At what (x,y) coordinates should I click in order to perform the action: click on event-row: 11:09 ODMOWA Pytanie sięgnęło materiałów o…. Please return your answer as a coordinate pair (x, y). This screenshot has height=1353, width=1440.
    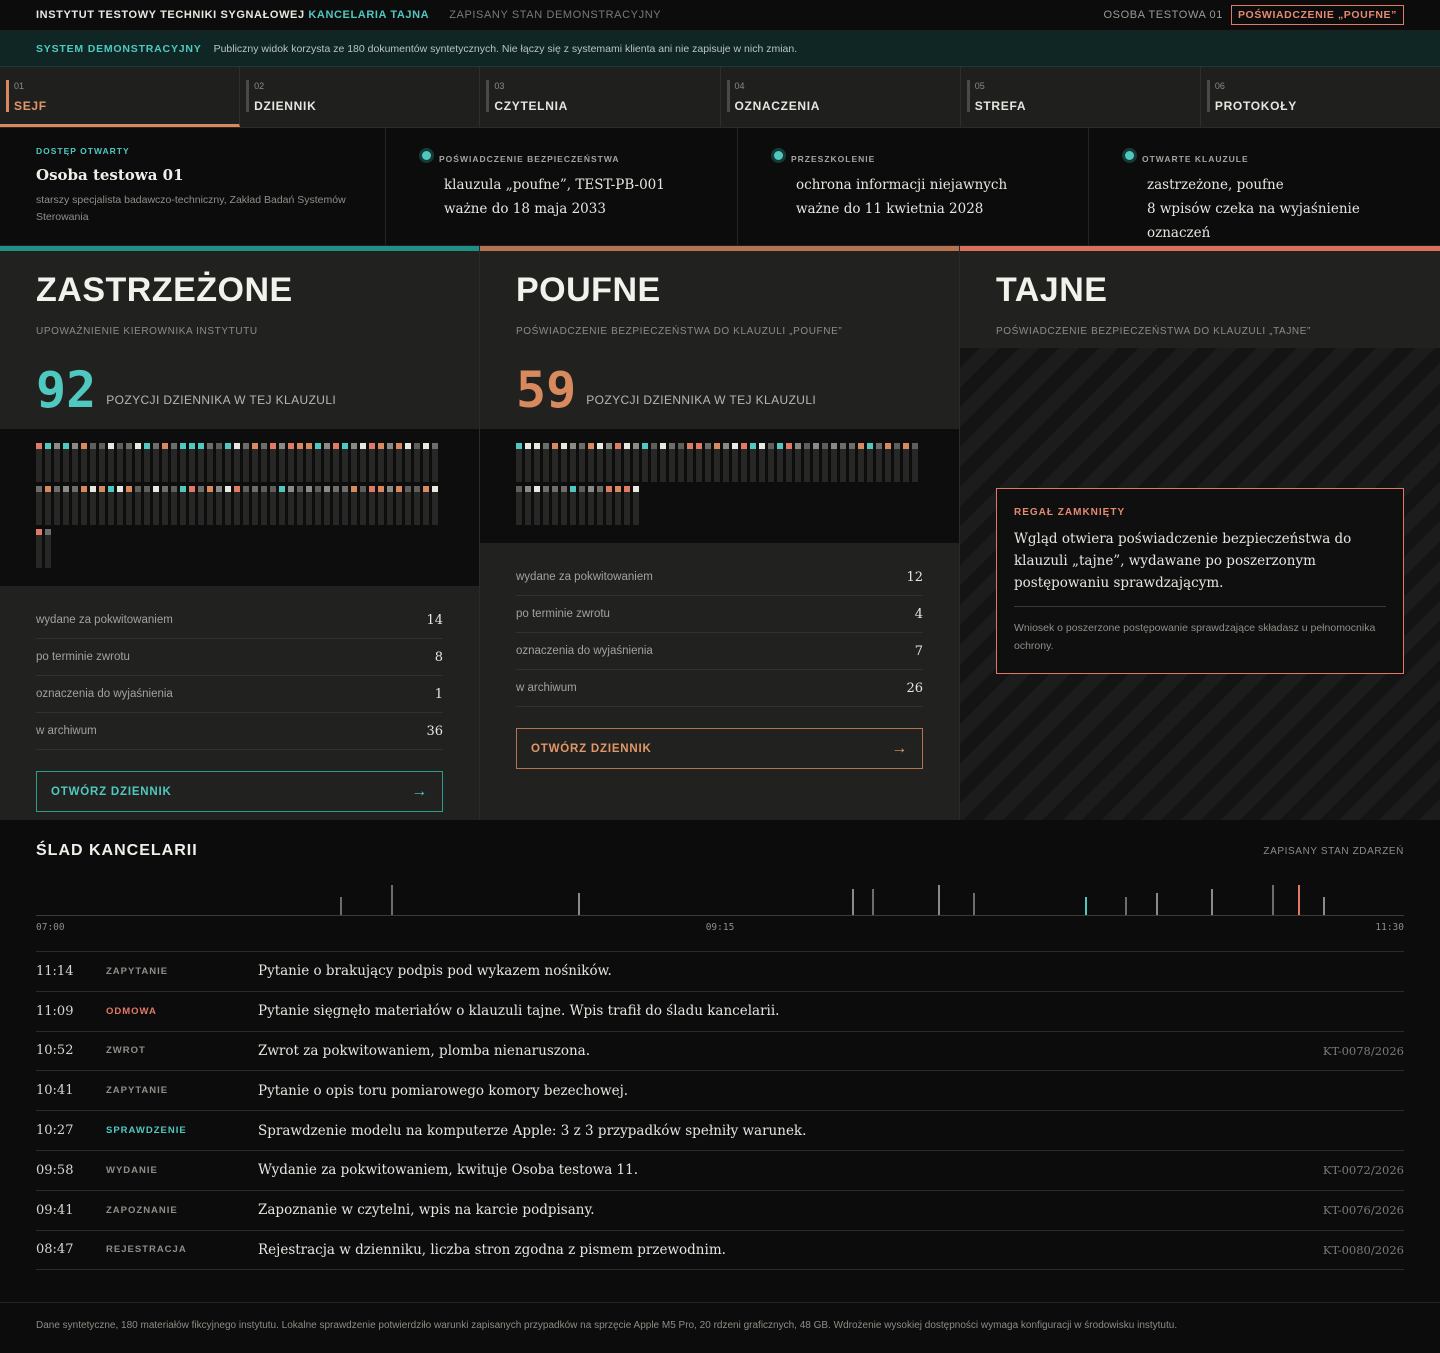
    Looking at the image, I should click on (720, 1012).